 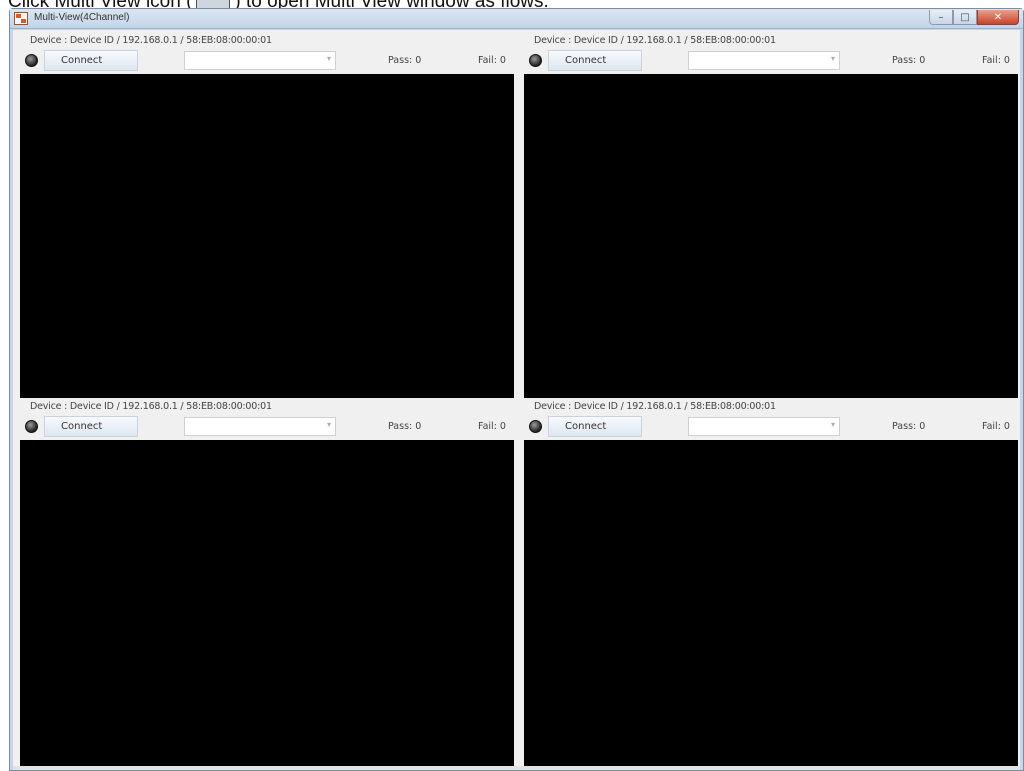 I want to click on close-button: ✕, so click(x=998, y=17).